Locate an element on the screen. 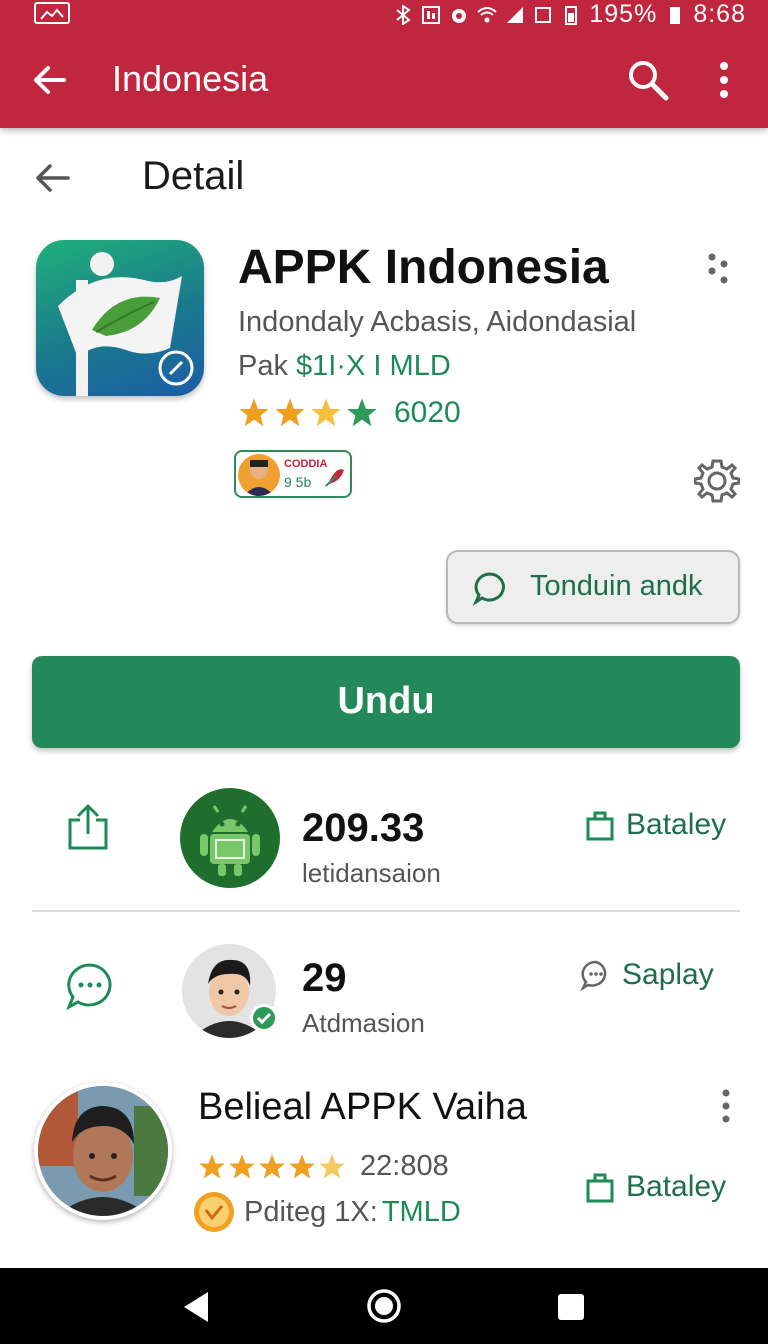 The image size is (768, 1344). install-button-label: Undu is located at coordinates (386, 701).